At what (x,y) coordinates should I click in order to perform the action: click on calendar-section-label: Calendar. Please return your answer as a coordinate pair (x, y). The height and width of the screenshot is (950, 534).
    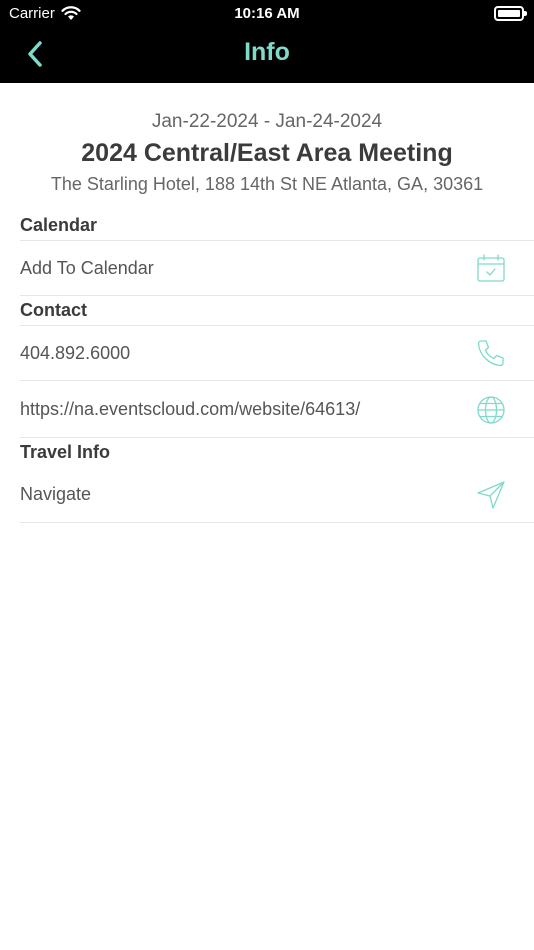
    Looking at the image, I should click on (59, 225).